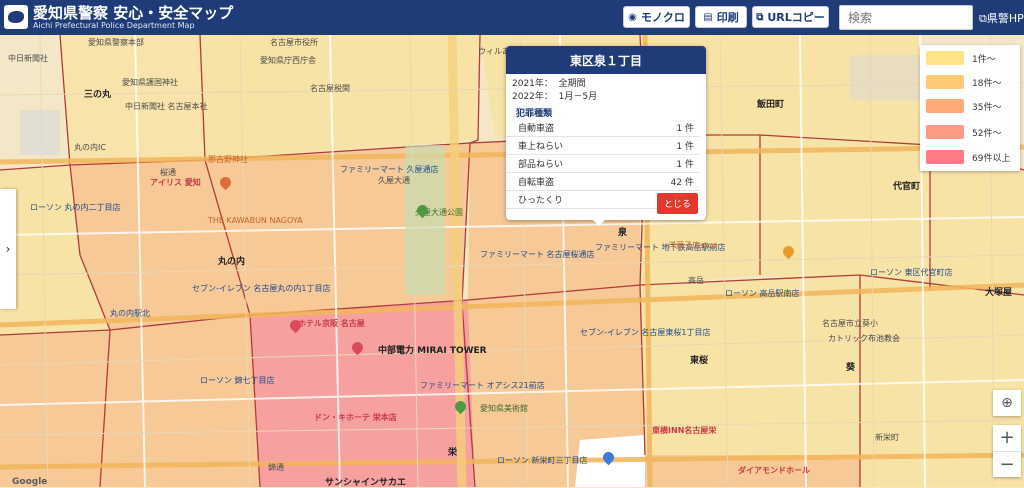 Image resolution: width=1024 pixels, height=488 pixels. I want to click on hp-link: ⧉県警HP, so click(1001, 18).